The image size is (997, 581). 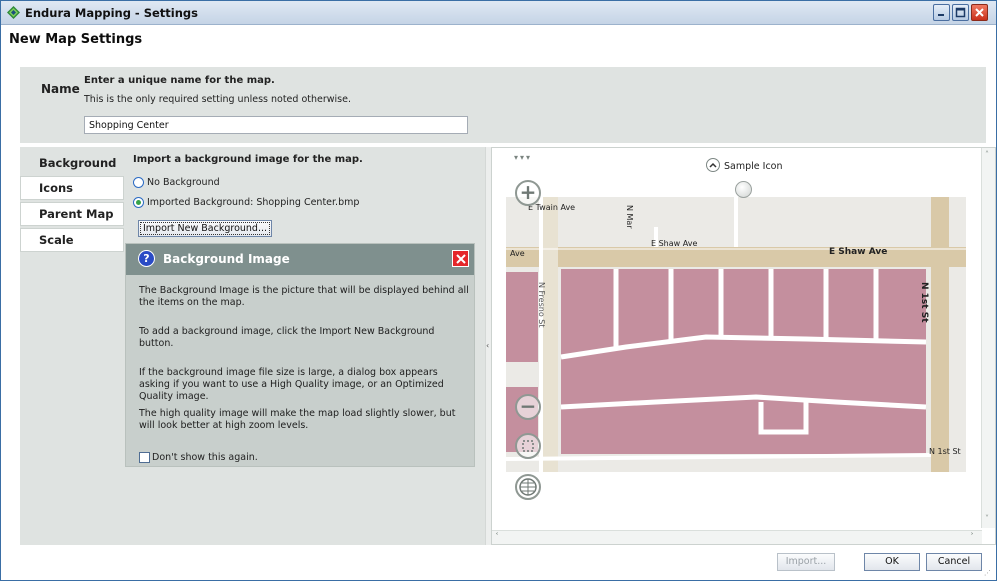 I want to click on sample-icon-label: Sample Icon, so click(x=753, y=166).